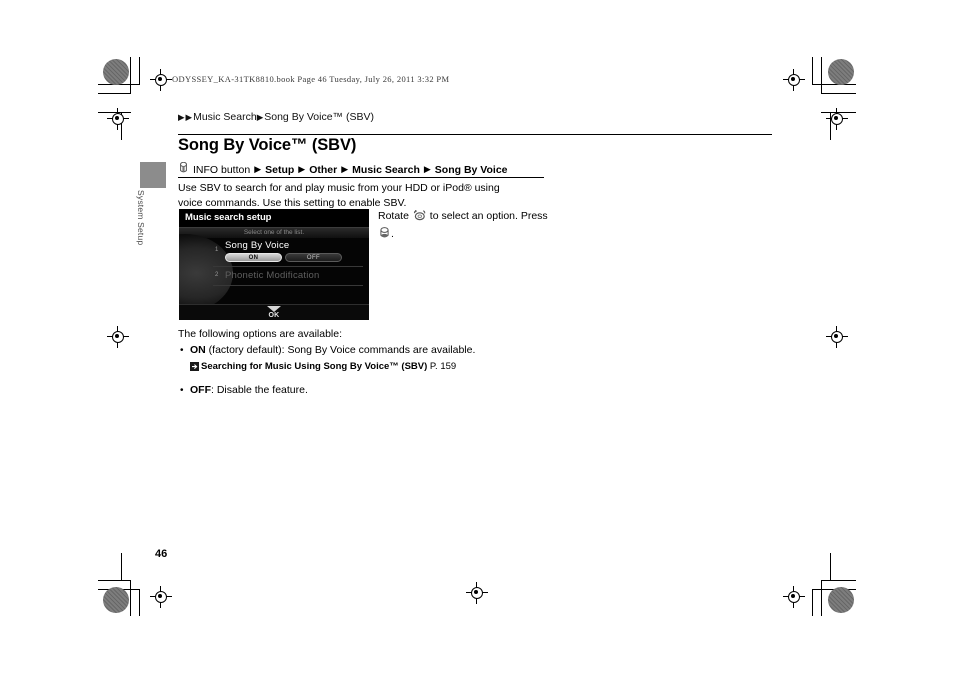 The image size is (954, 675). What do you see at coordinates (319, 117) in the screenshot?
I see `breadcrumb-item-song-by-voice: Song By Voice™ (SBV)` at bounding box center [319, 117].